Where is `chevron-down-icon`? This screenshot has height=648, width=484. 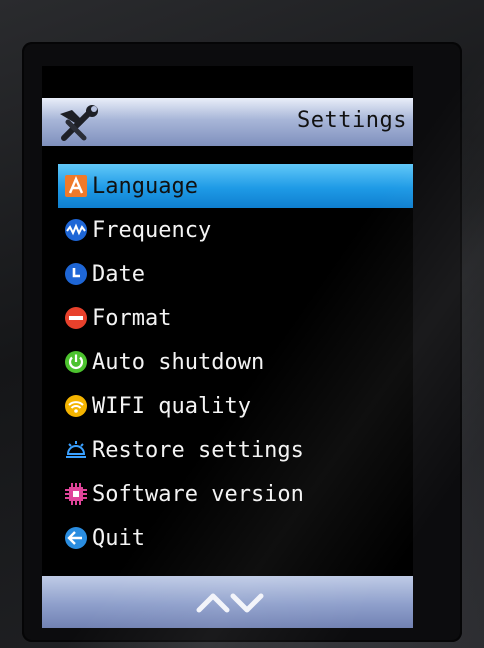
chevron-down-icon is located at coordinates (247, 603).